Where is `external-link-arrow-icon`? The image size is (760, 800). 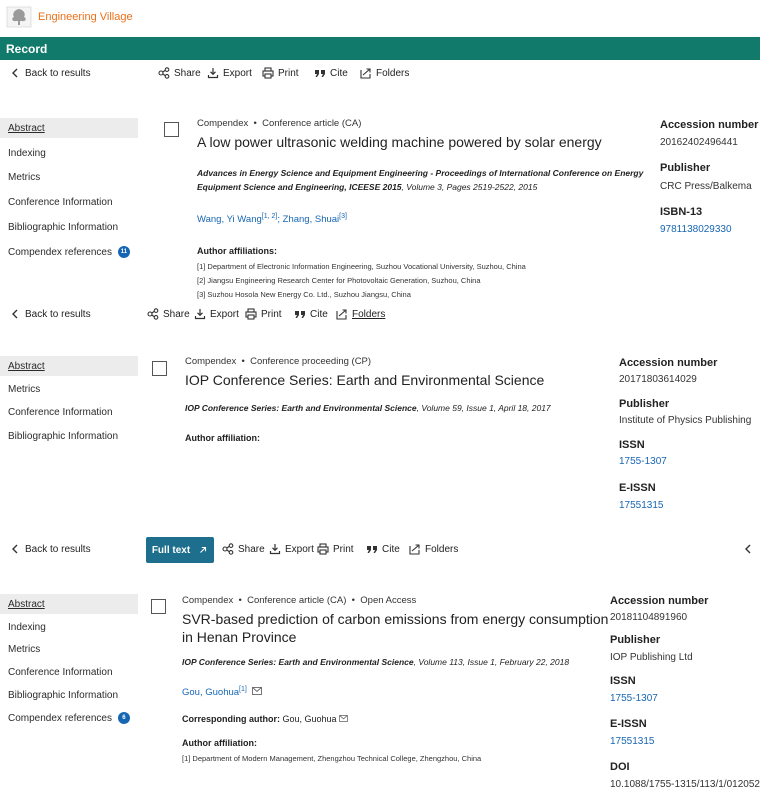 external-link-arrow-icon is located at coordinates (203, 549).